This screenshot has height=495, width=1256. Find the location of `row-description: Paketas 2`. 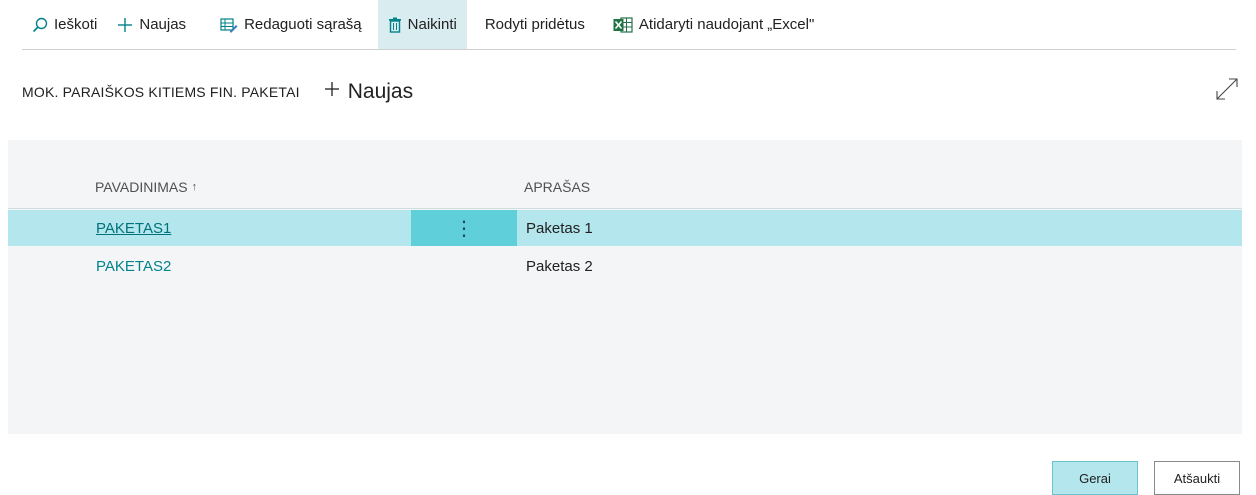

row-description: Paketas 2 is located at coordinates (559, 266).